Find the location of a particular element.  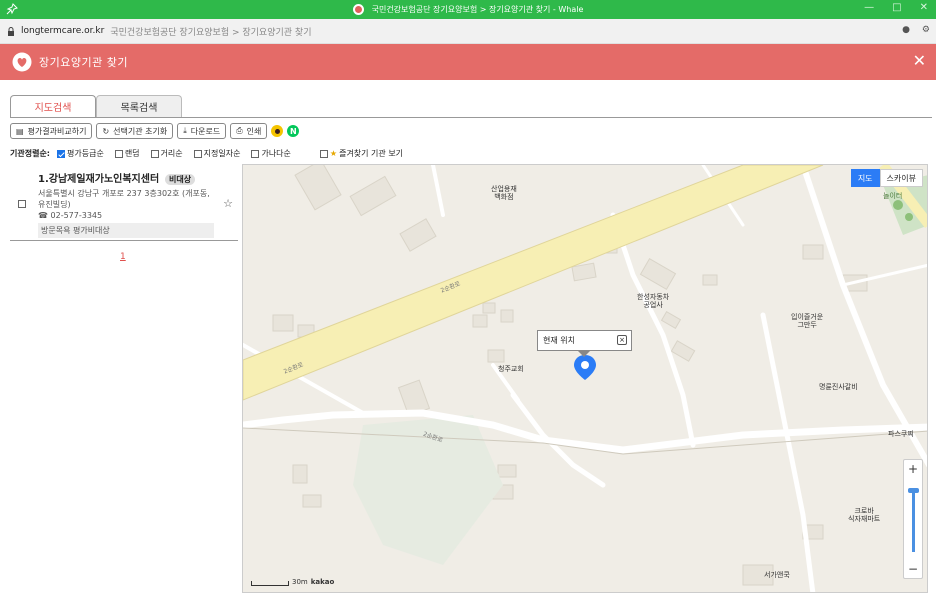

tab-divider is located at coordinates (471, 117).